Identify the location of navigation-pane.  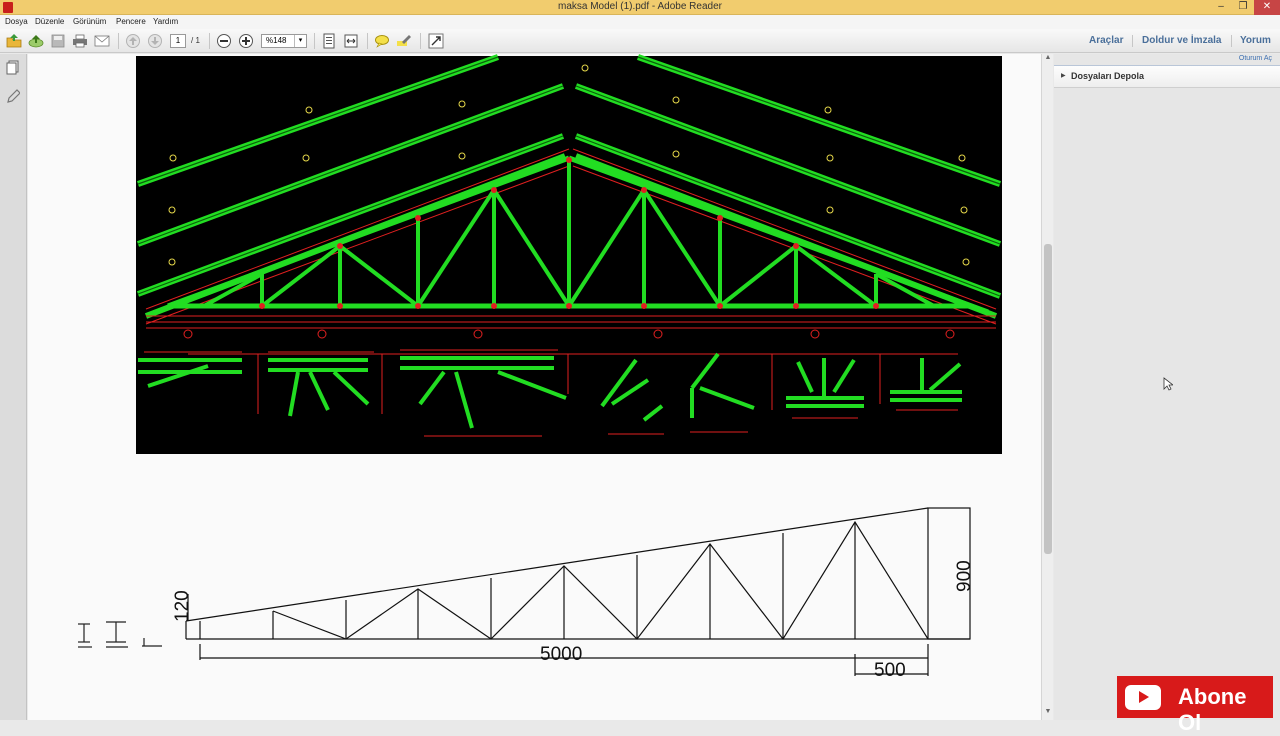
(13, 387).